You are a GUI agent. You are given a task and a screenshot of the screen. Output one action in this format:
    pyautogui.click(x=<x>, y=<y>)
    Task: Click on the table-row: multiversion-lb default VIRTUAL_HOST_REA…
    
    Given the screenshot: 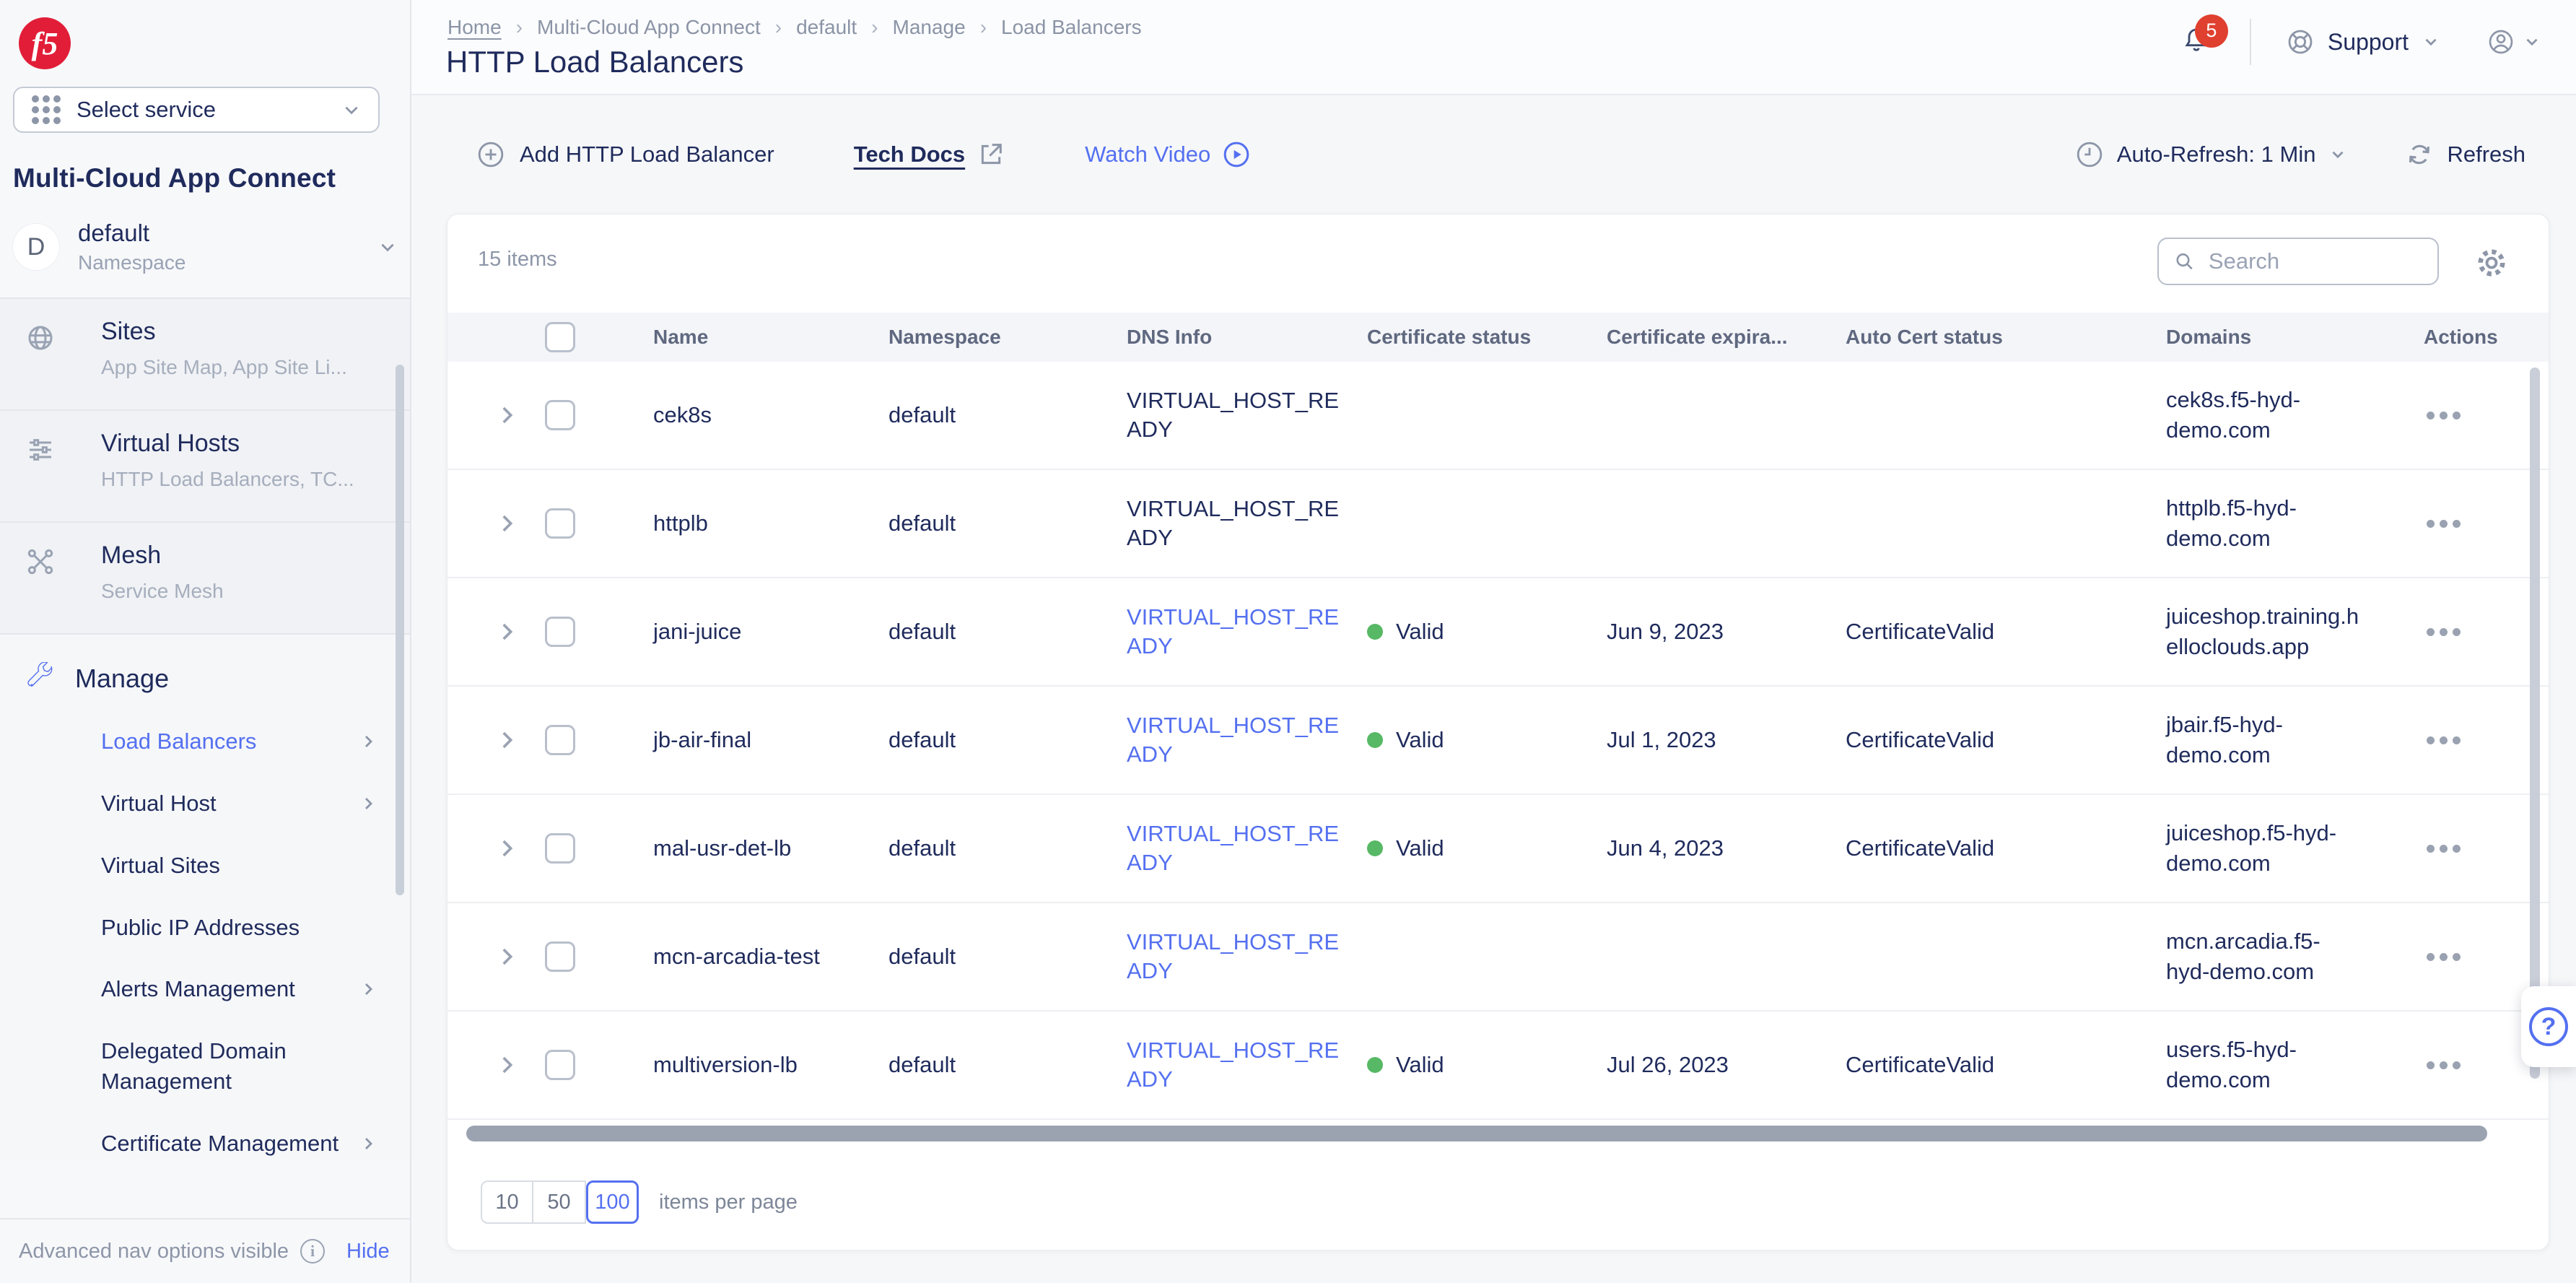 What is the action you would take?
    pyautogui.click(x=1498, y=1066)
    